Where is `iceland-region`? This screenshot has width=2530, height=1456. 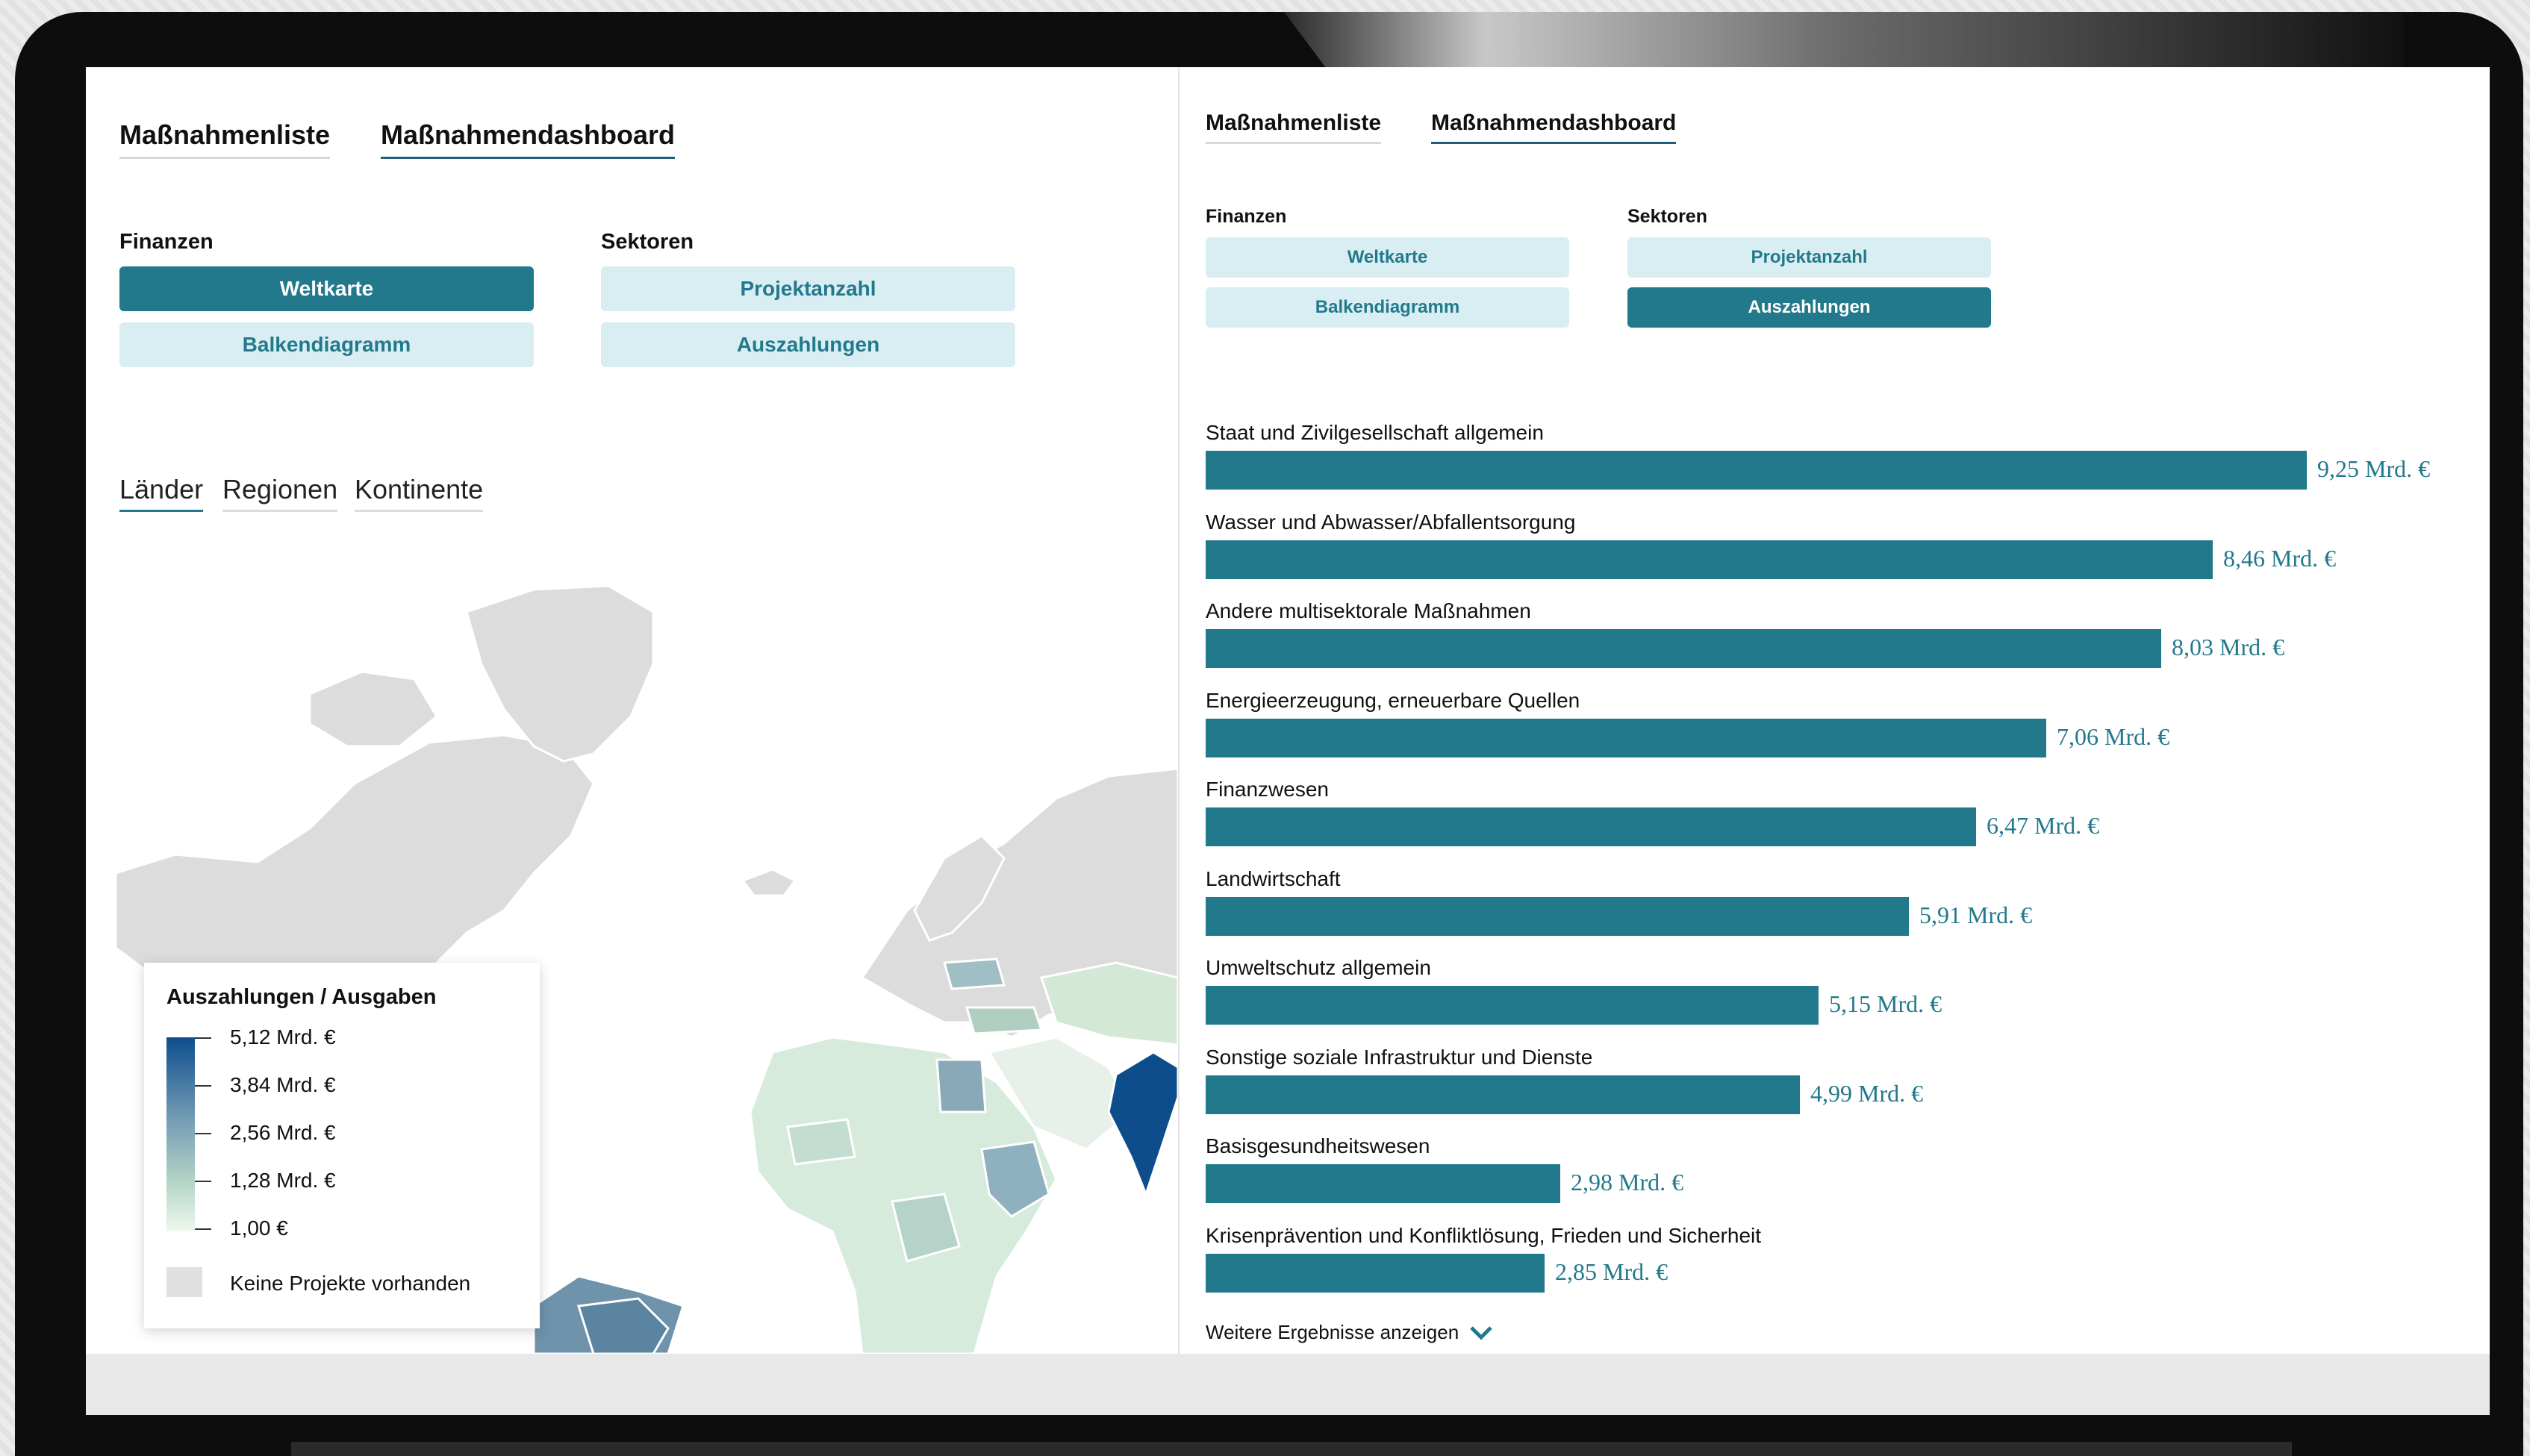 iceland-region is located at coordinates (769, 882).